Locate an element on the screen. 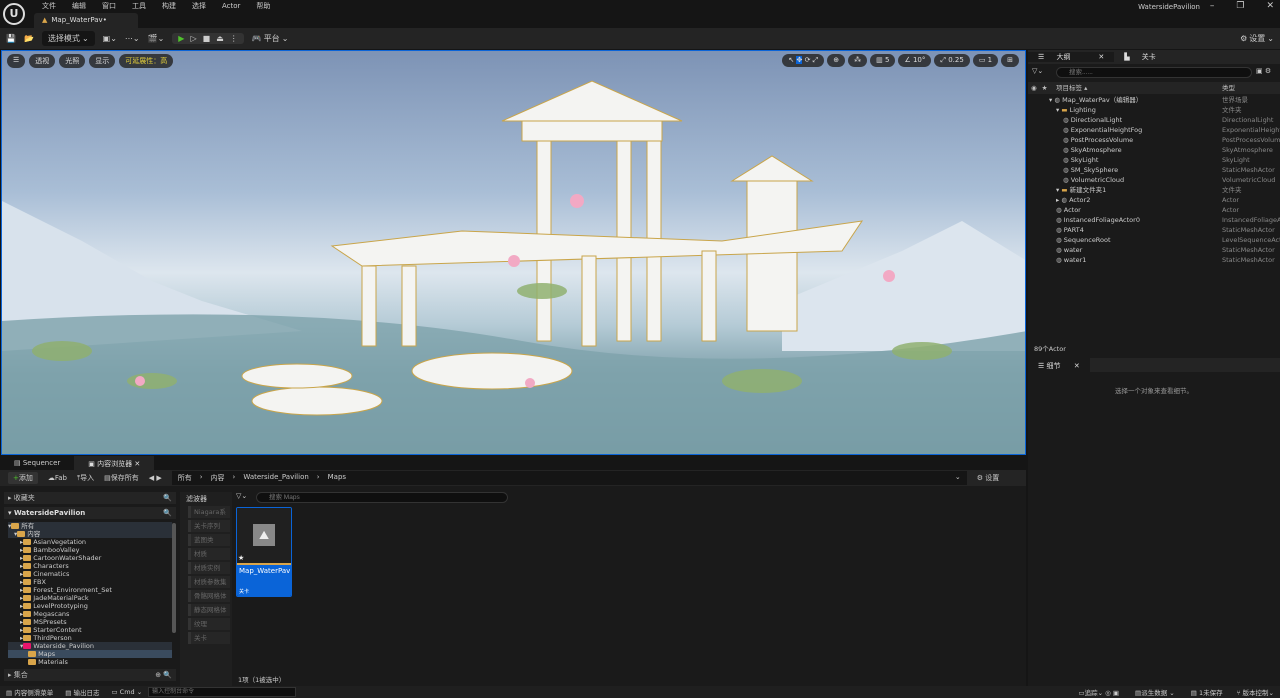 The height and width of the screenshot is (698, 1280). outliner-row: ◍ DirectionalLight DirectionalLight is located at coordinates (1154, 120).